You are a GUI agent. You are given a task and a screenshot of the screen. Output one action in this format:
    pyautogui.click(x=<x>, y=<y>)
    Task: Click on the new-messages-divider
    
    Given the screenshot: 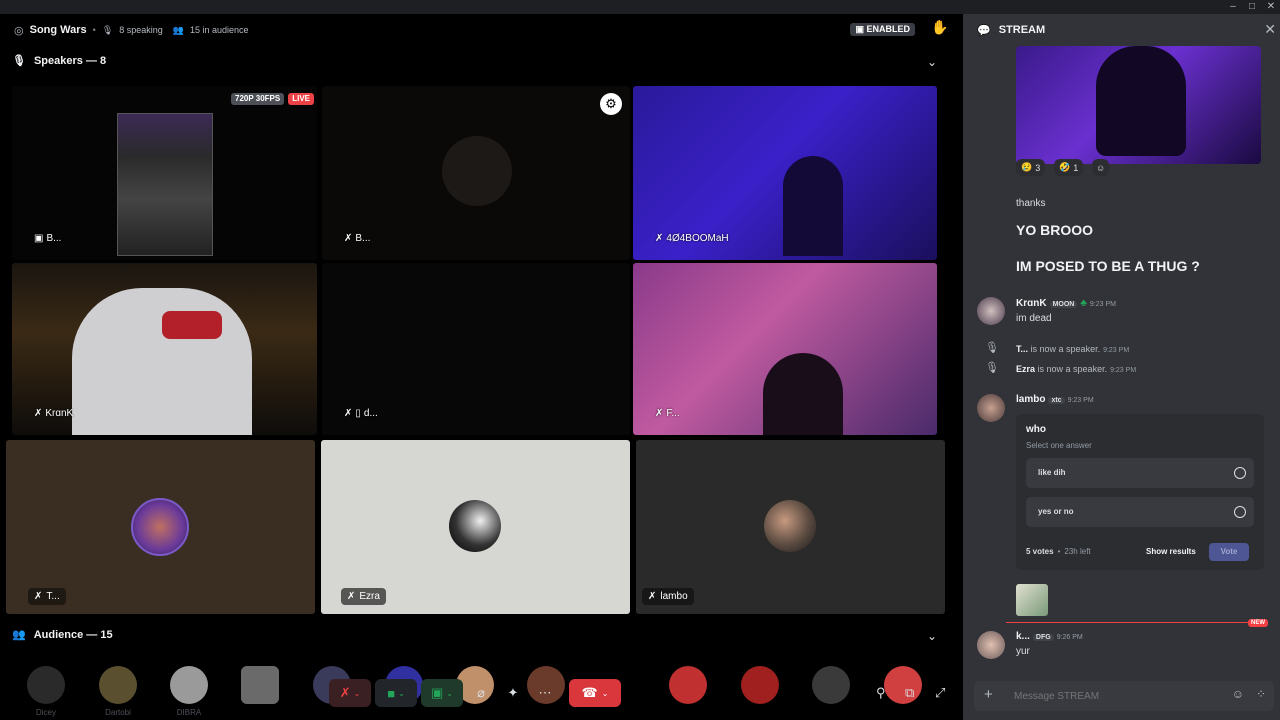 What is the action you would take?
    pyautogui.click(x=1131, y=622)
    